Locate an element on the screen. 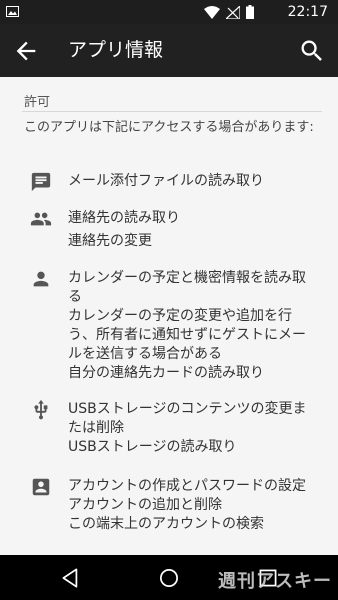  battery-icon is located at coordinates (250, 12).